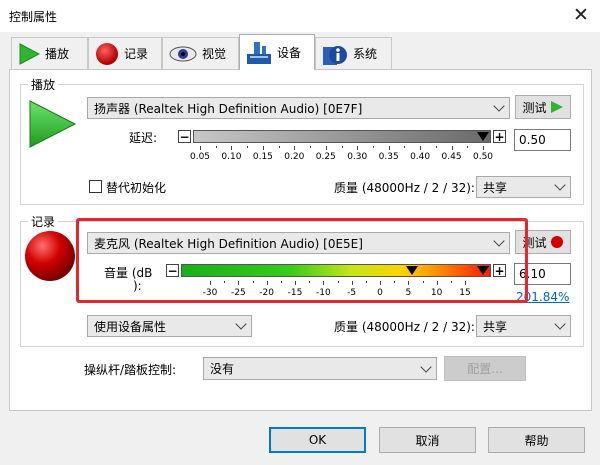 Image resolution: width=600 pixels, height=465 pixels. Describe the element at coordinates (289, 53) in the screenshot. I see `tab-label: 设备` at that location.